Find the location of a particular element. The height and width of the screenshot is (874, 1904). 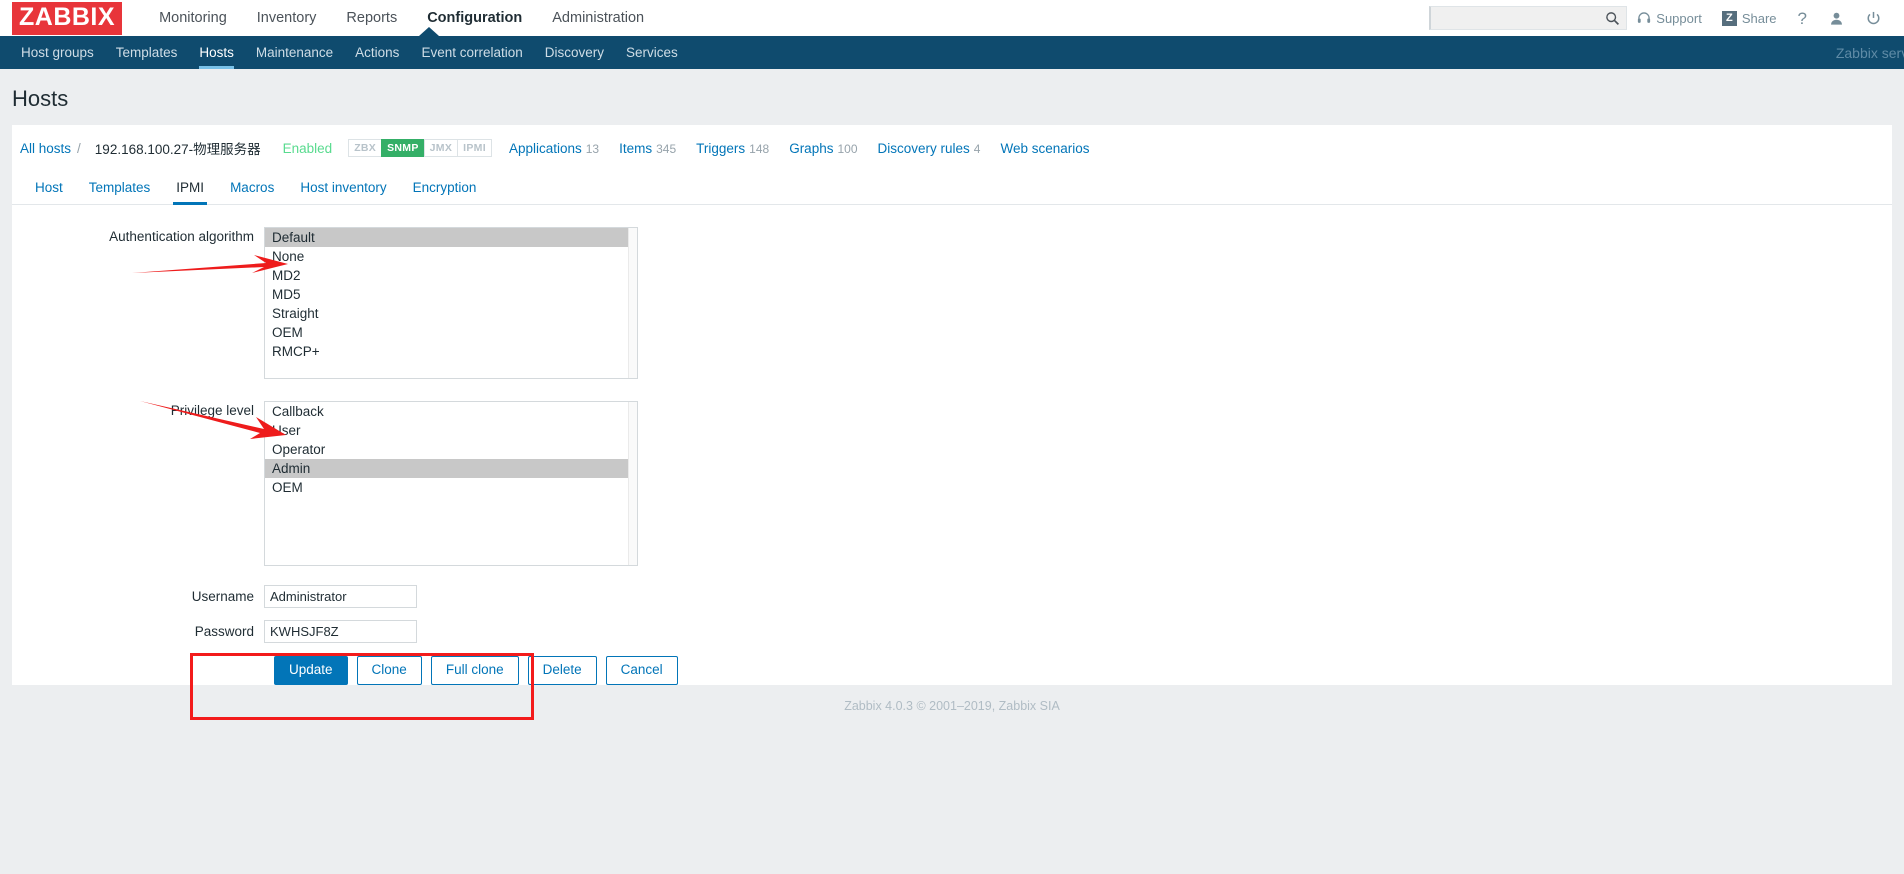

field-username: Username is located at coordinates (952, 596).